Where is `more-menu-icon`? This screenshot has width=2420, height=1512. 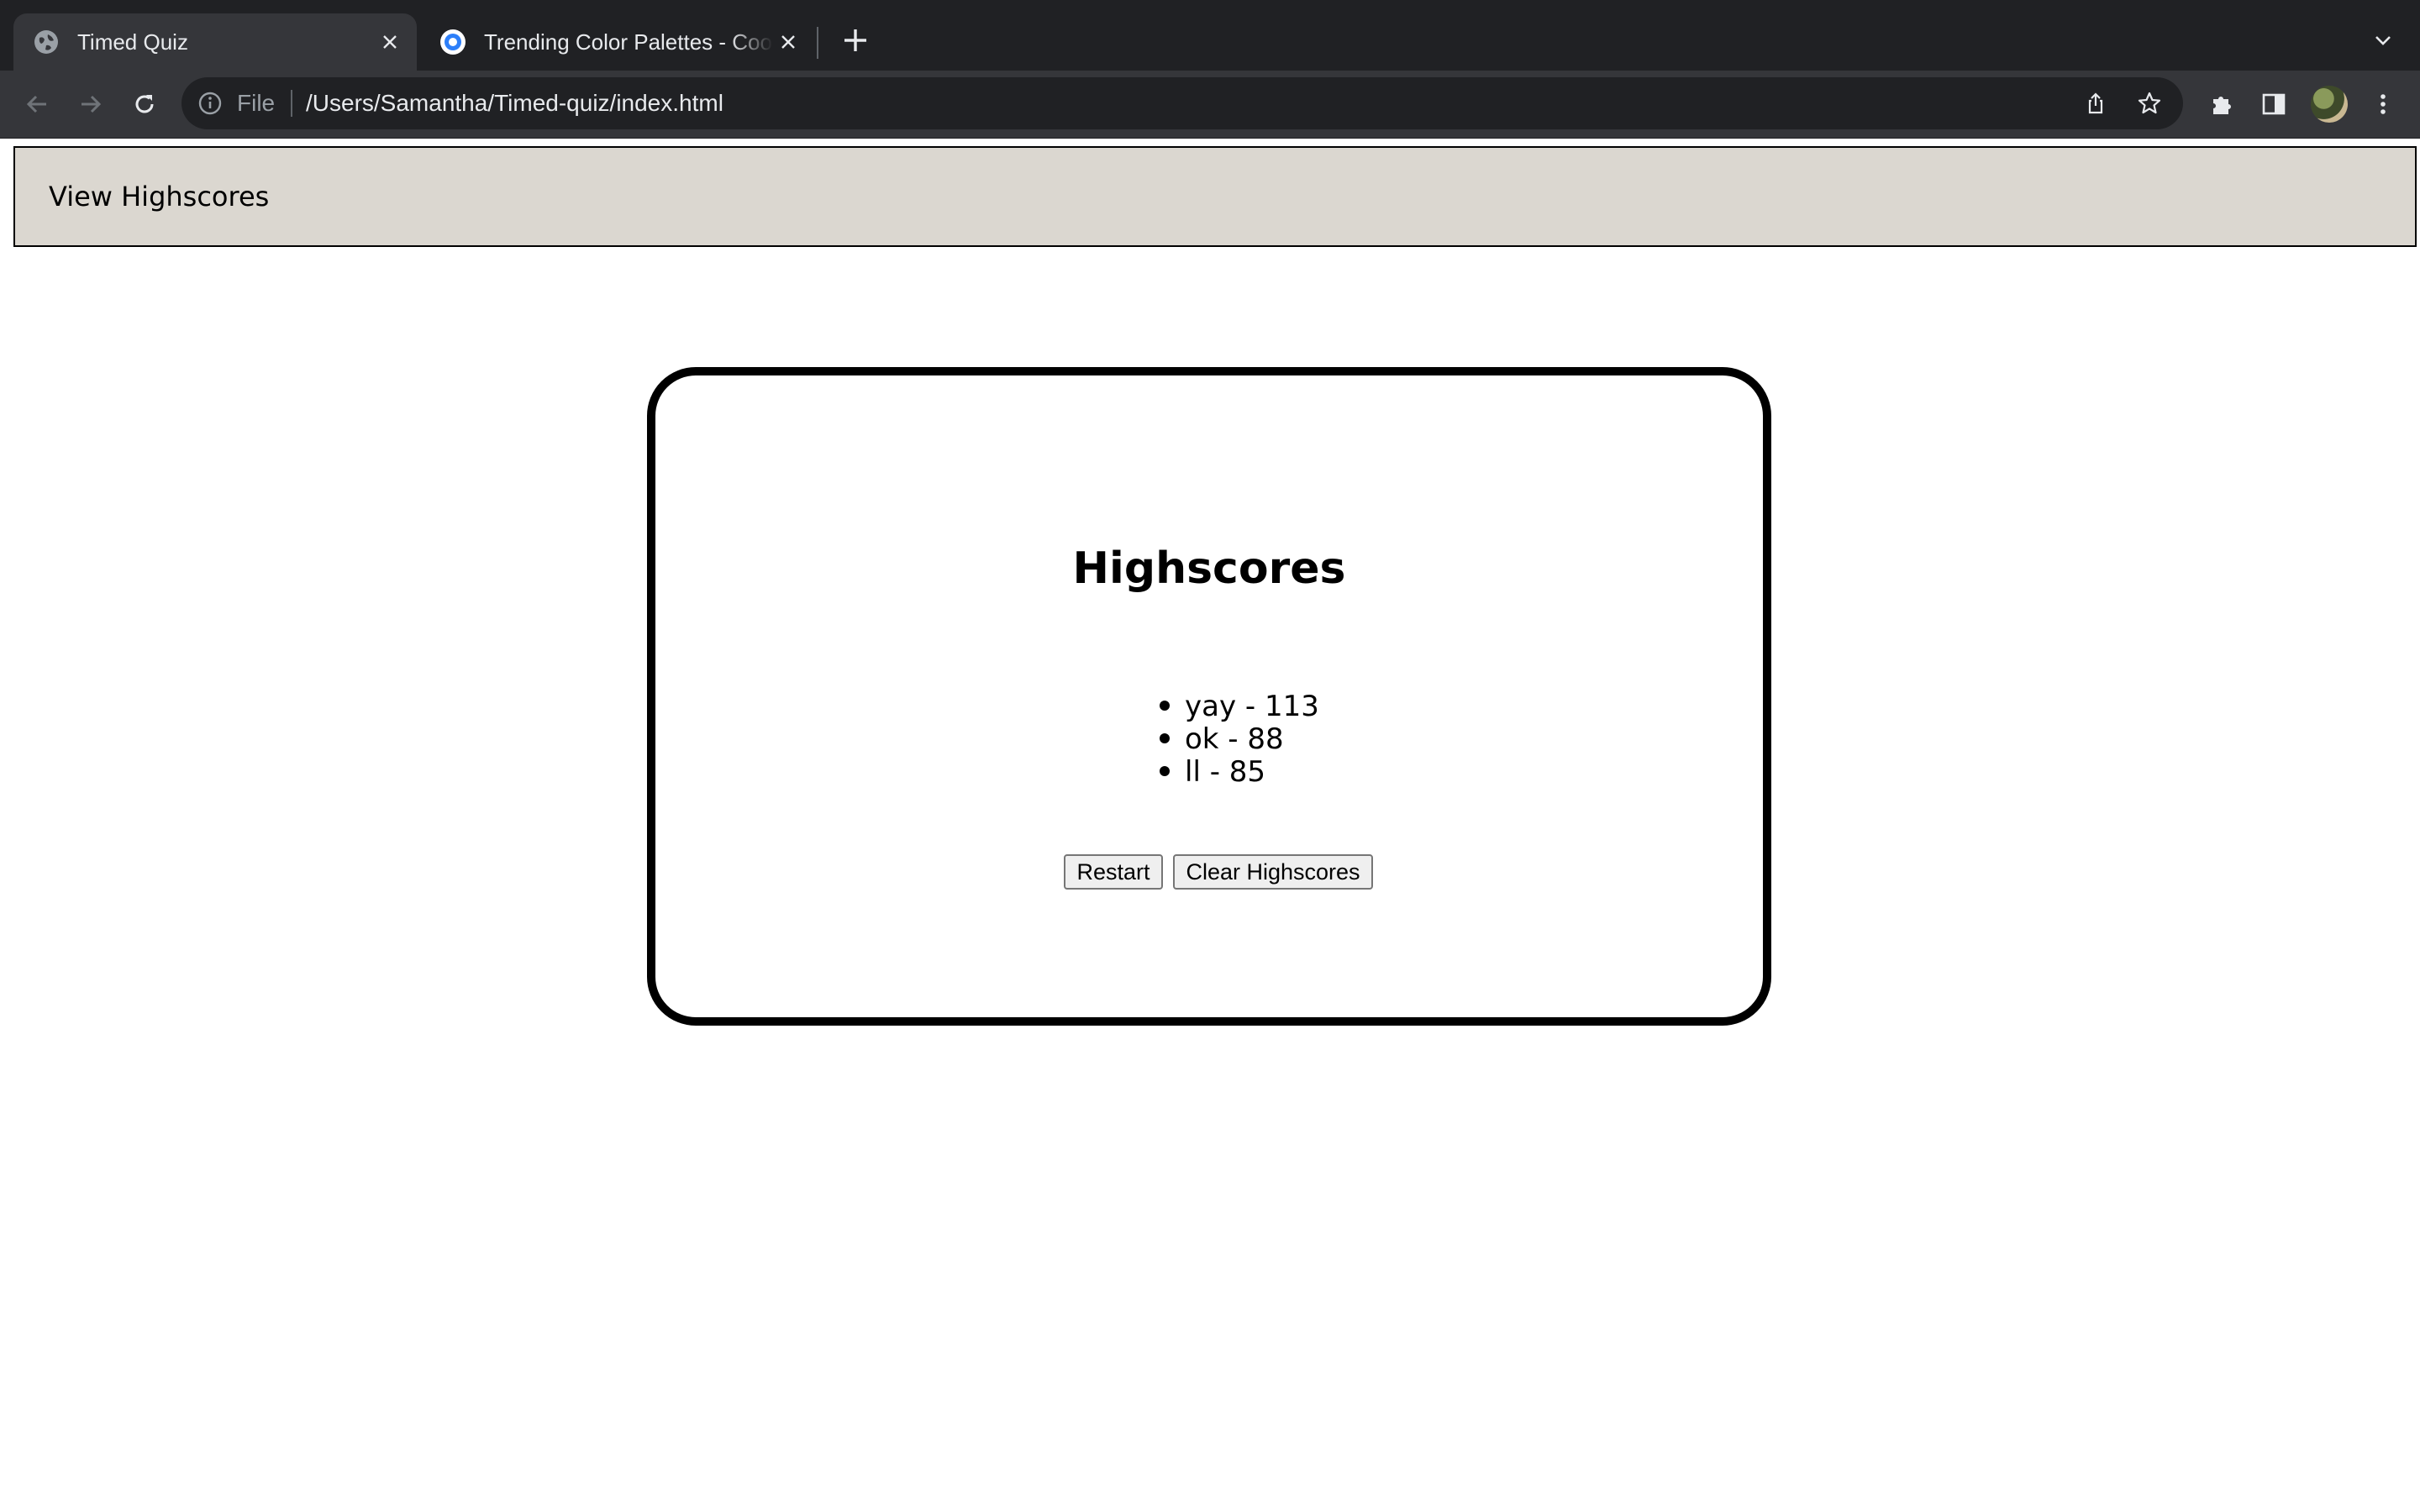
more-menu-icon is located at coordinates (2384, 104).